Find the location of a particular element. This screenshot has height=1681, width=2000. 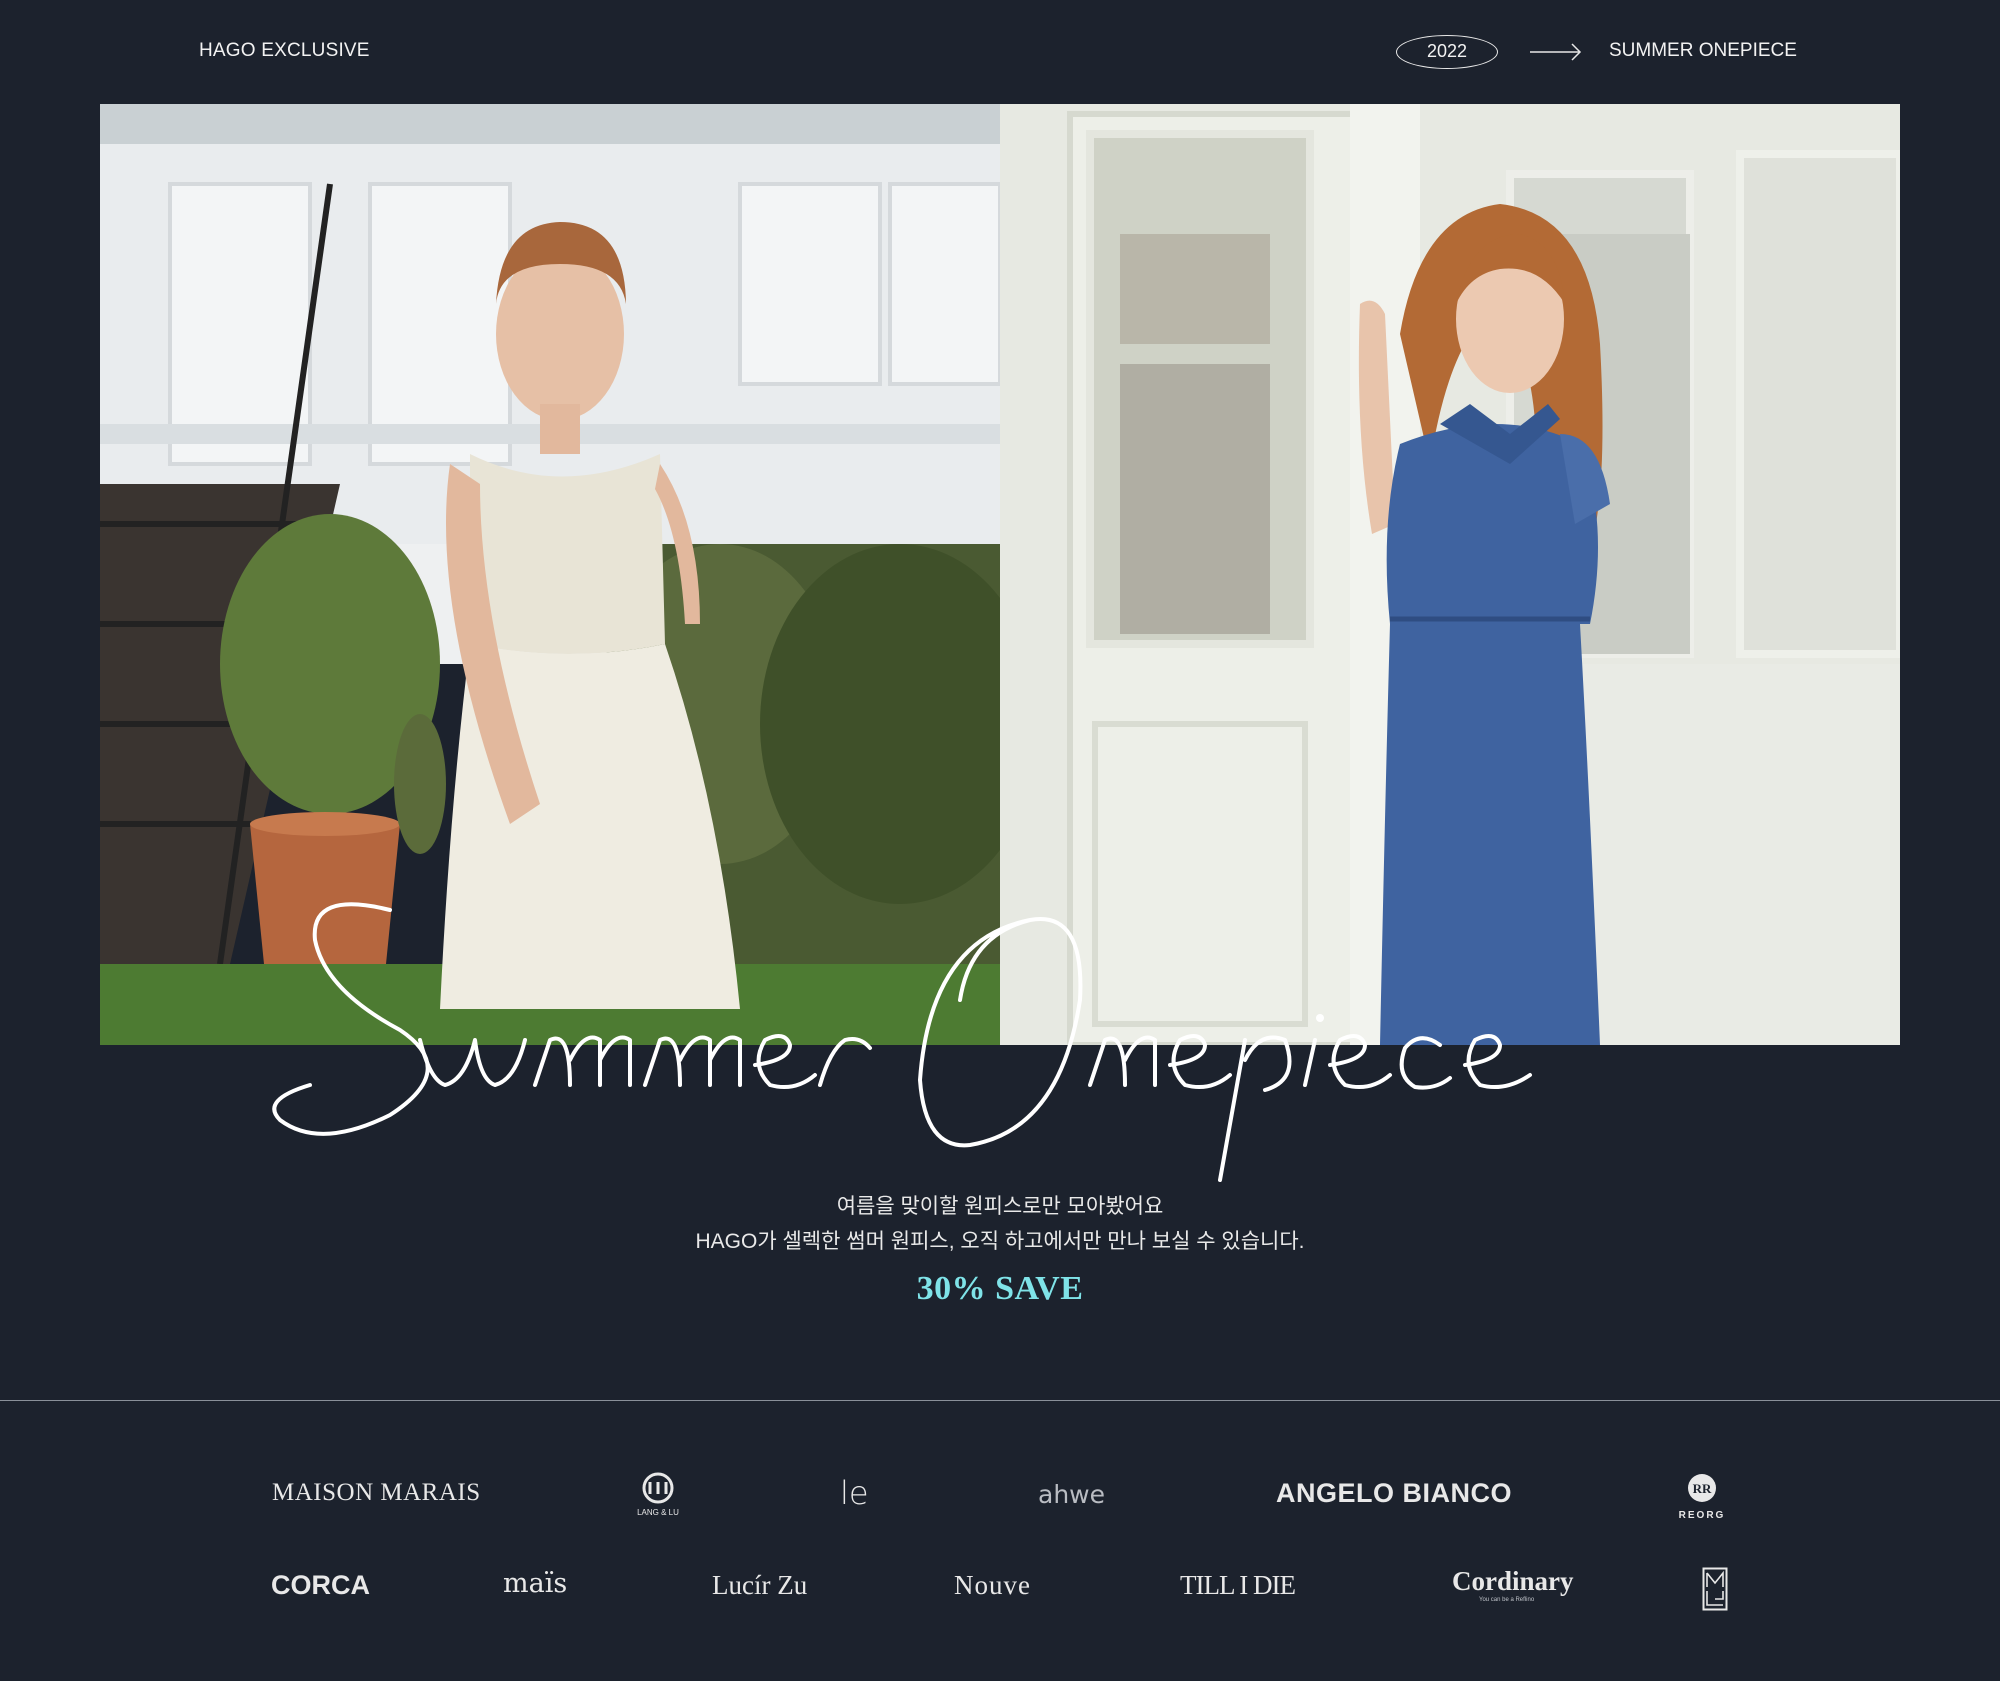

brand-logo-nouve: Nouve is located at coordinates (992, 1585).